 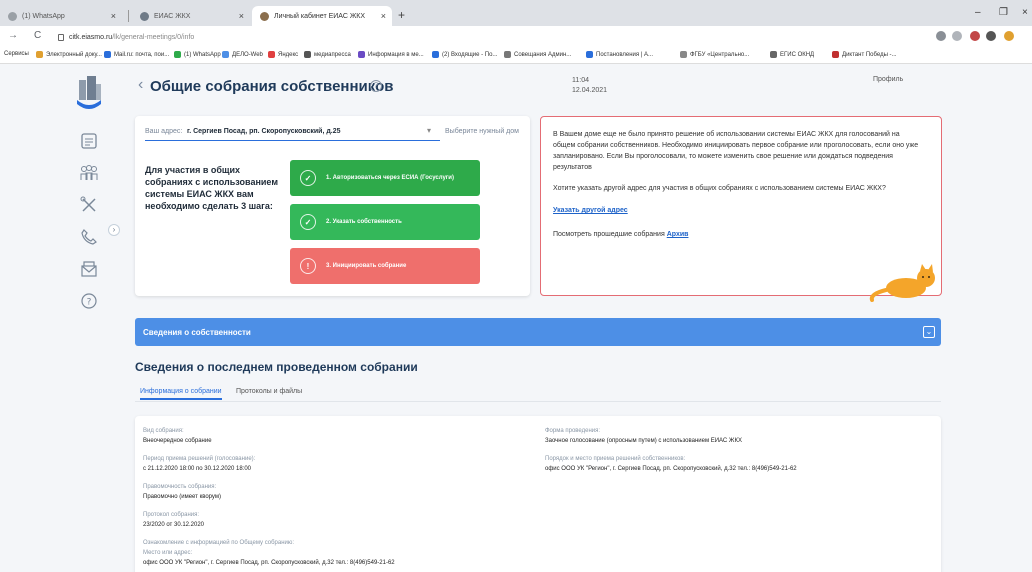 What do you see at coordinates (621, 234) in the screenshot?
I see `past-meetings: Посмотреть прошедшие собрания Архив` at bounding box center [621, 234].